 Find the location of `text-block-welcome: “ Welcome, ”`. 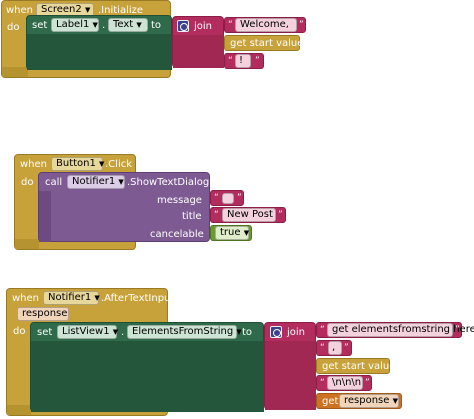

text-block-welcome: “ Welcome, ” is located at coordinates (265, 25).